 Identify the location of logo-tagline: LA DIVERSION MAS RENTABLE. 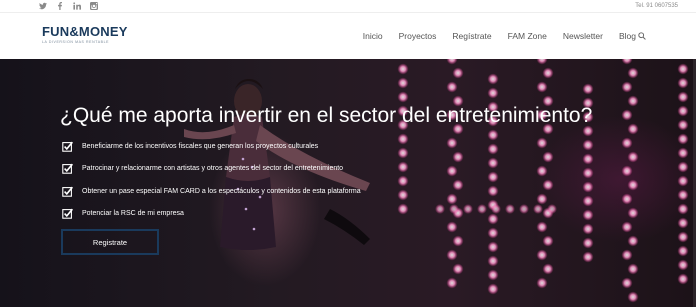
(76, 42).